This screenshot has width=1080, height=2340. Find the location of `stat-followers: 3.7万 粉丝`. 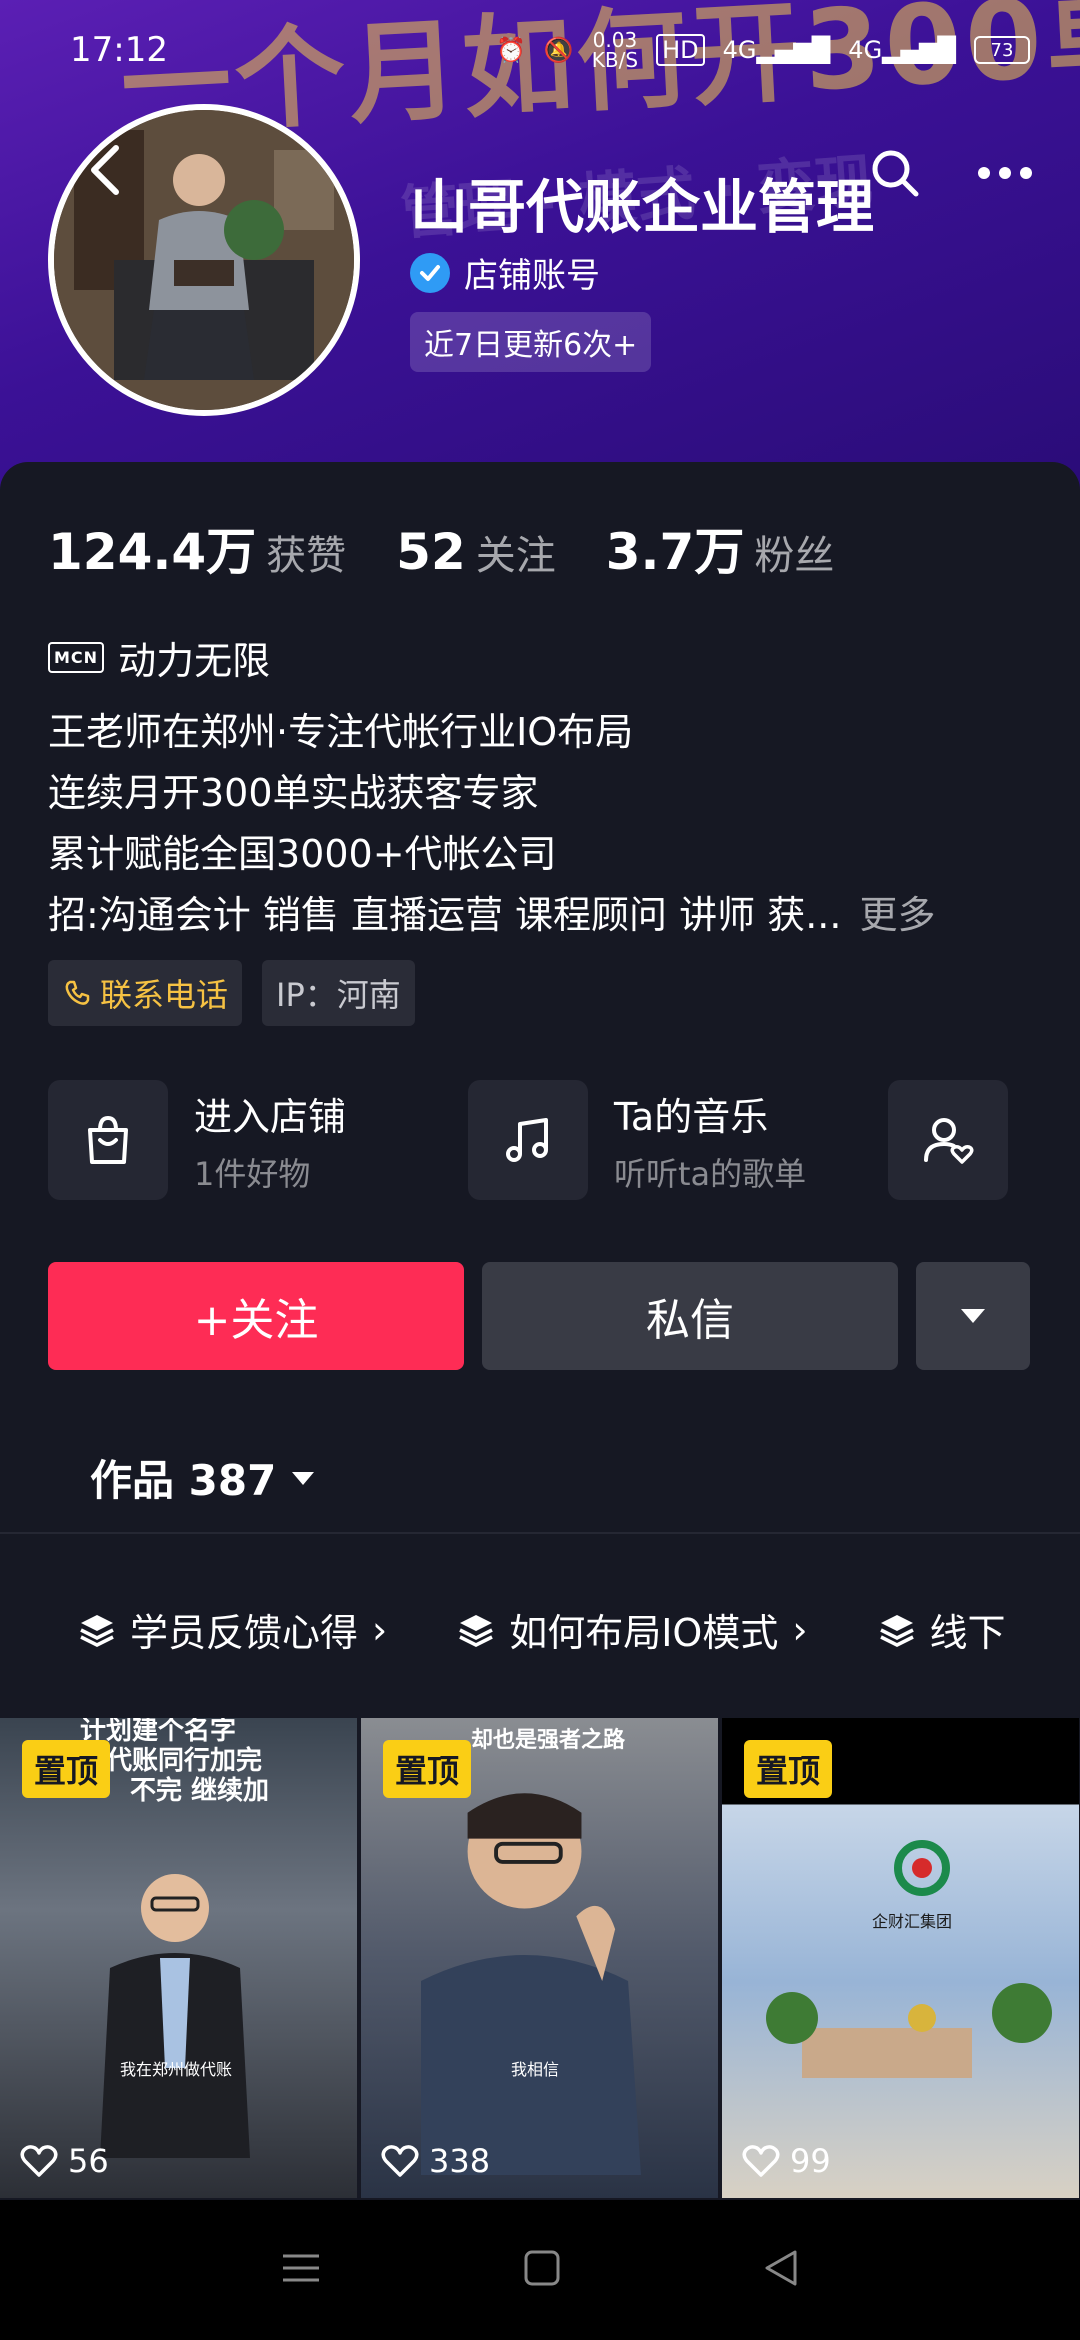

stat-followers: 3.7万 粉丝 is located at coordinates (720, 548).